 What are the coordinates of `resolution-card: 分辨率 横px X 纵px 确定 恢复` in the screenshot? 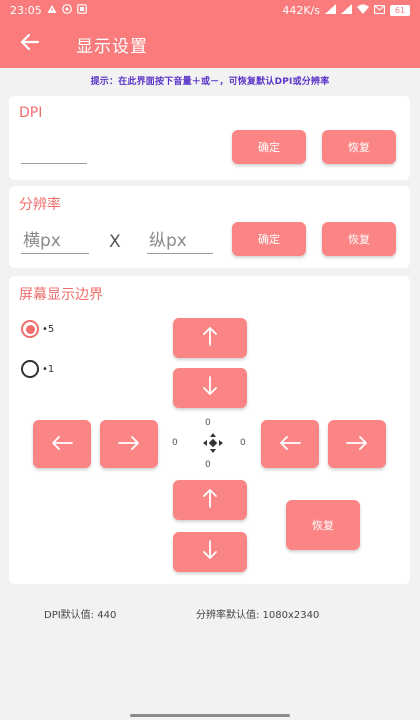 It's located at (209, 227).